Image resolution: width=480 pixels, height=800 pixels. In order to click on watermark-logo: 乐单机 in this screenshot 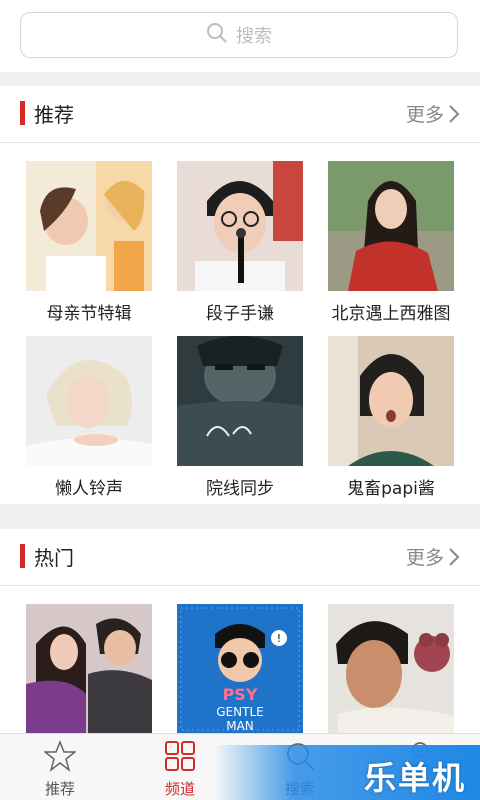, I will do `click(414, 778)`.